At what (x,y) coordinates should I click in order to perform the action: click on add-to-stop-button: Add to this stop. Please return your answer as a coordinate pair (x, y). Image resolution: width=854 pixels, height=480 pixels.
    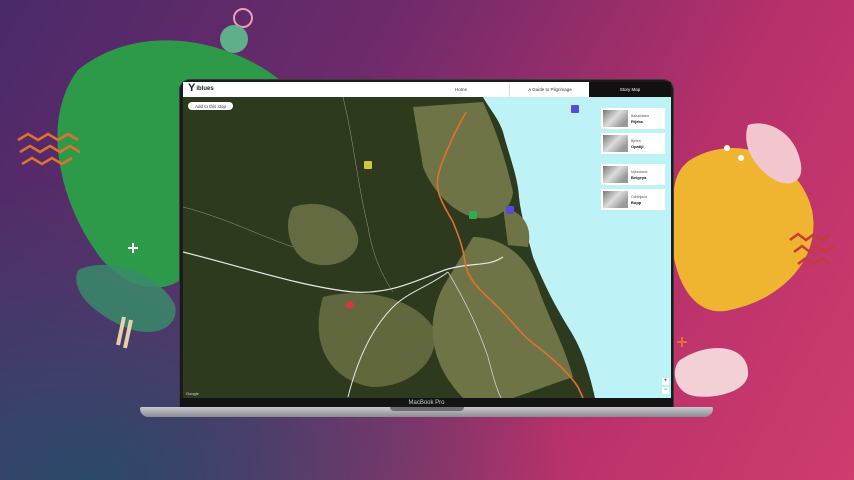
    Looking at the image, I should click on (211, 106).